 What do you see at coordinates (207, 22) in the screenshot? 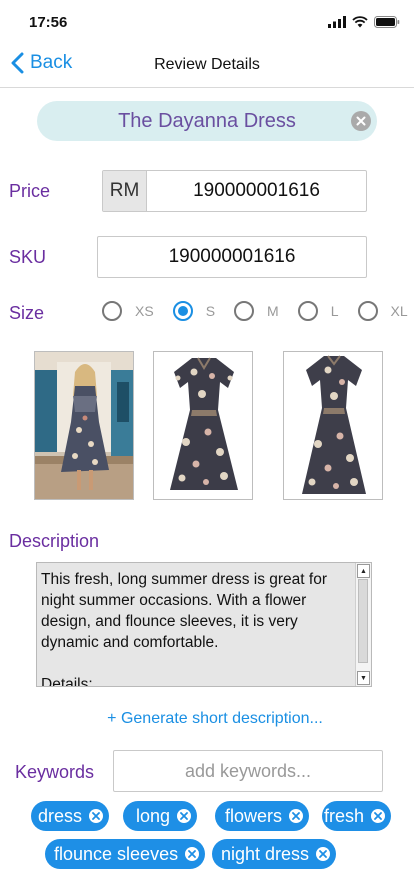
I see `status-bar: 17:56` at bounding box center [207, 22].